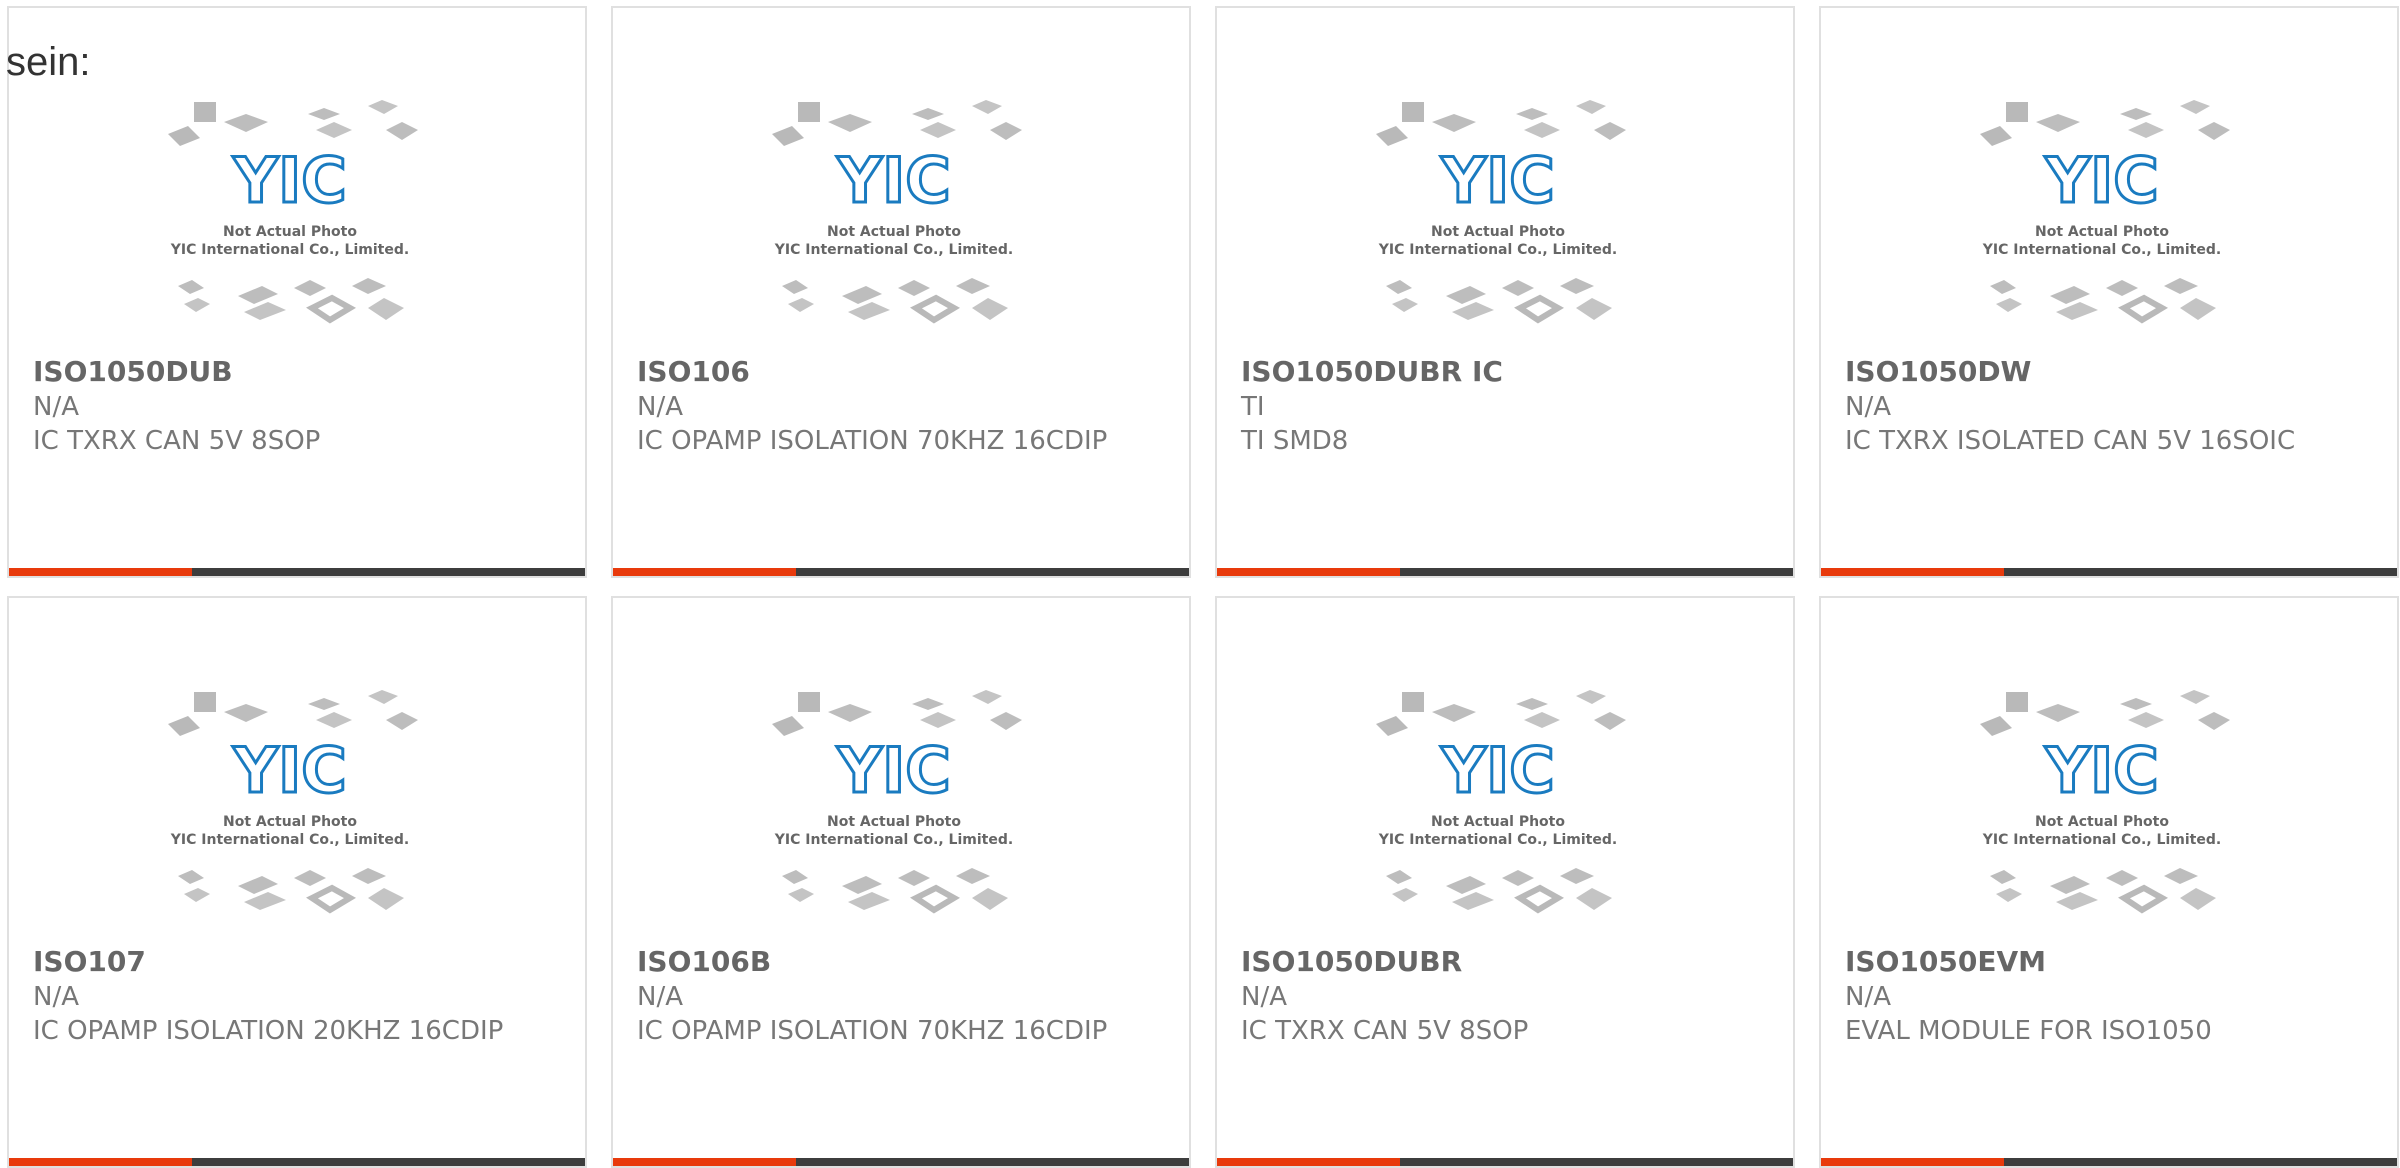 The width and height of the screenshot is (2400, 1168). I want to click on part-number: ISO1050DUBR IC, so click(1372, 371).